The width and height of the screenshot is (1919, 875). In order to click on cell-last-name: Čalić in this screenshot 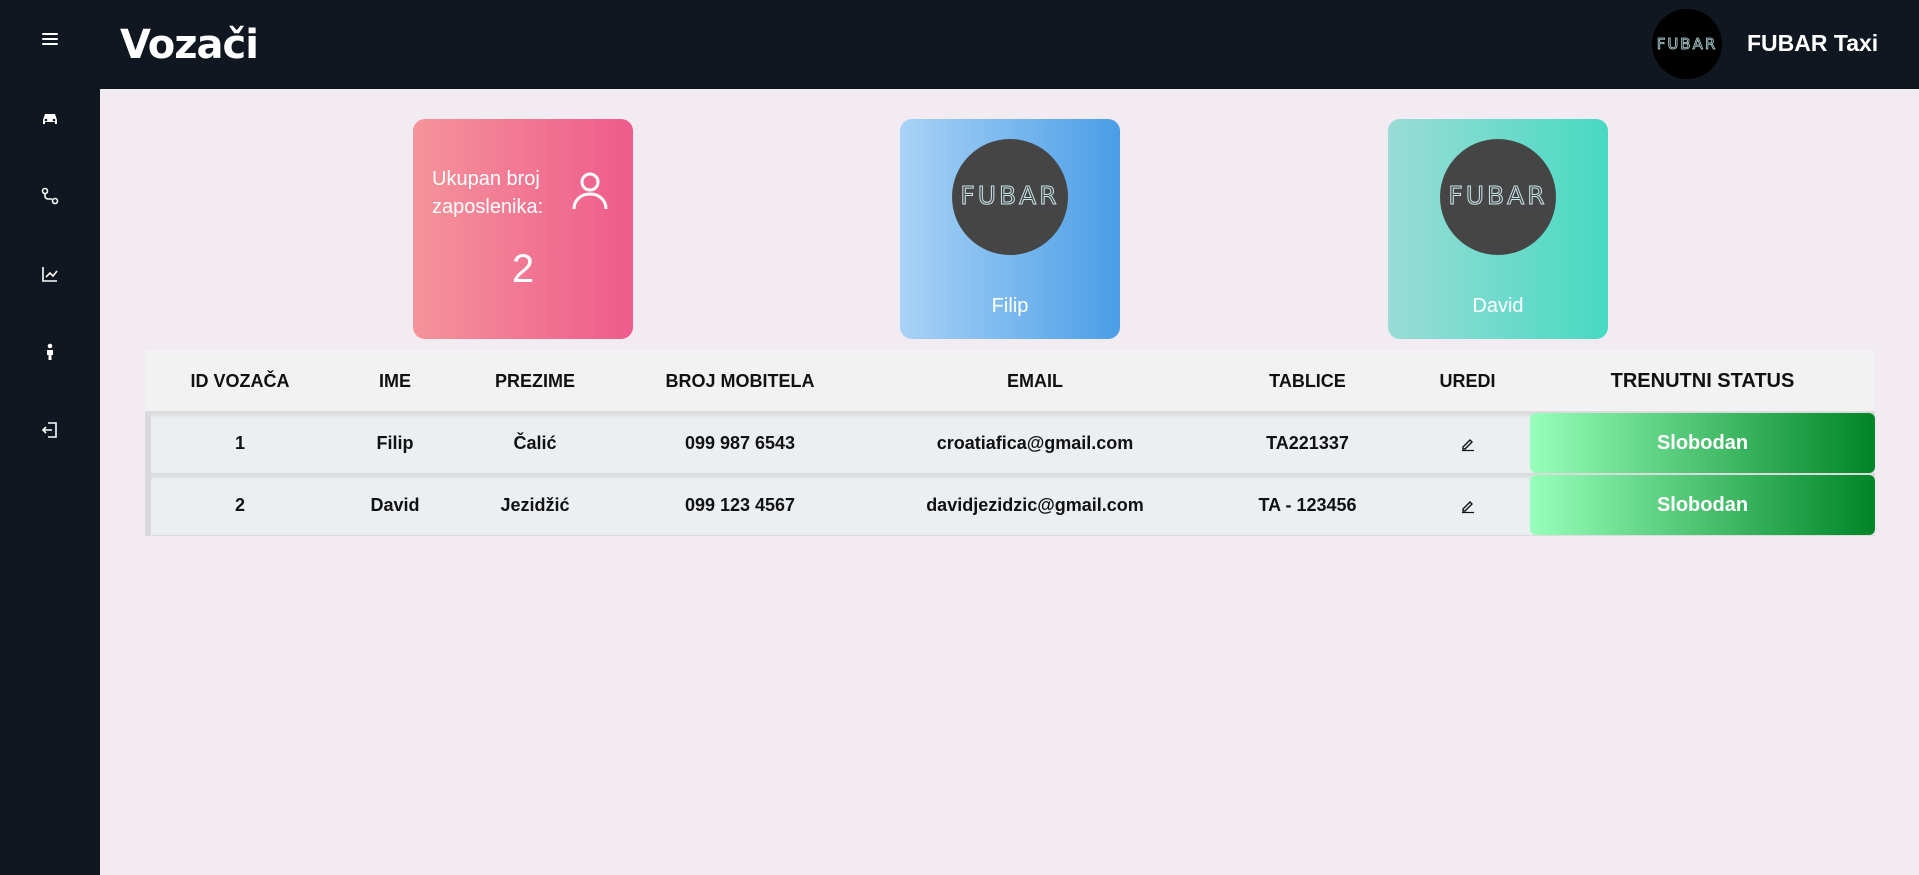, I will do `click(535, 443)`.